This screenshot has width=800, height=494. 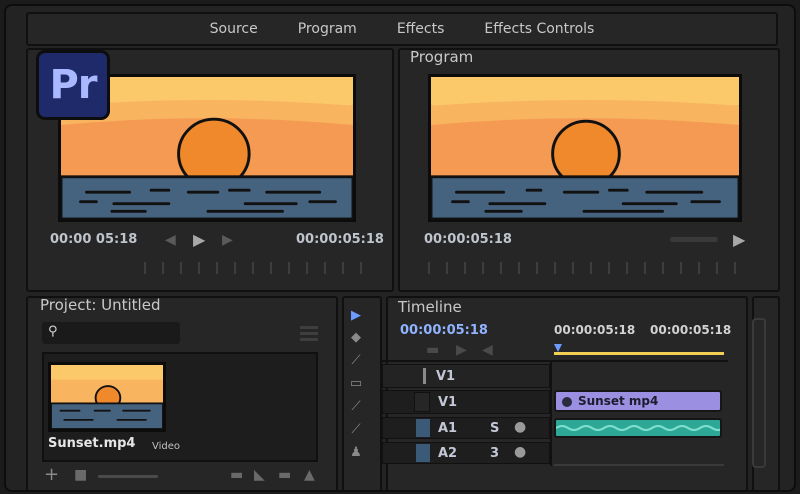 What do you see at coordinates (466, 402) in the screenshot?
I see `track-header-v1` at bounding box center [466, 402].